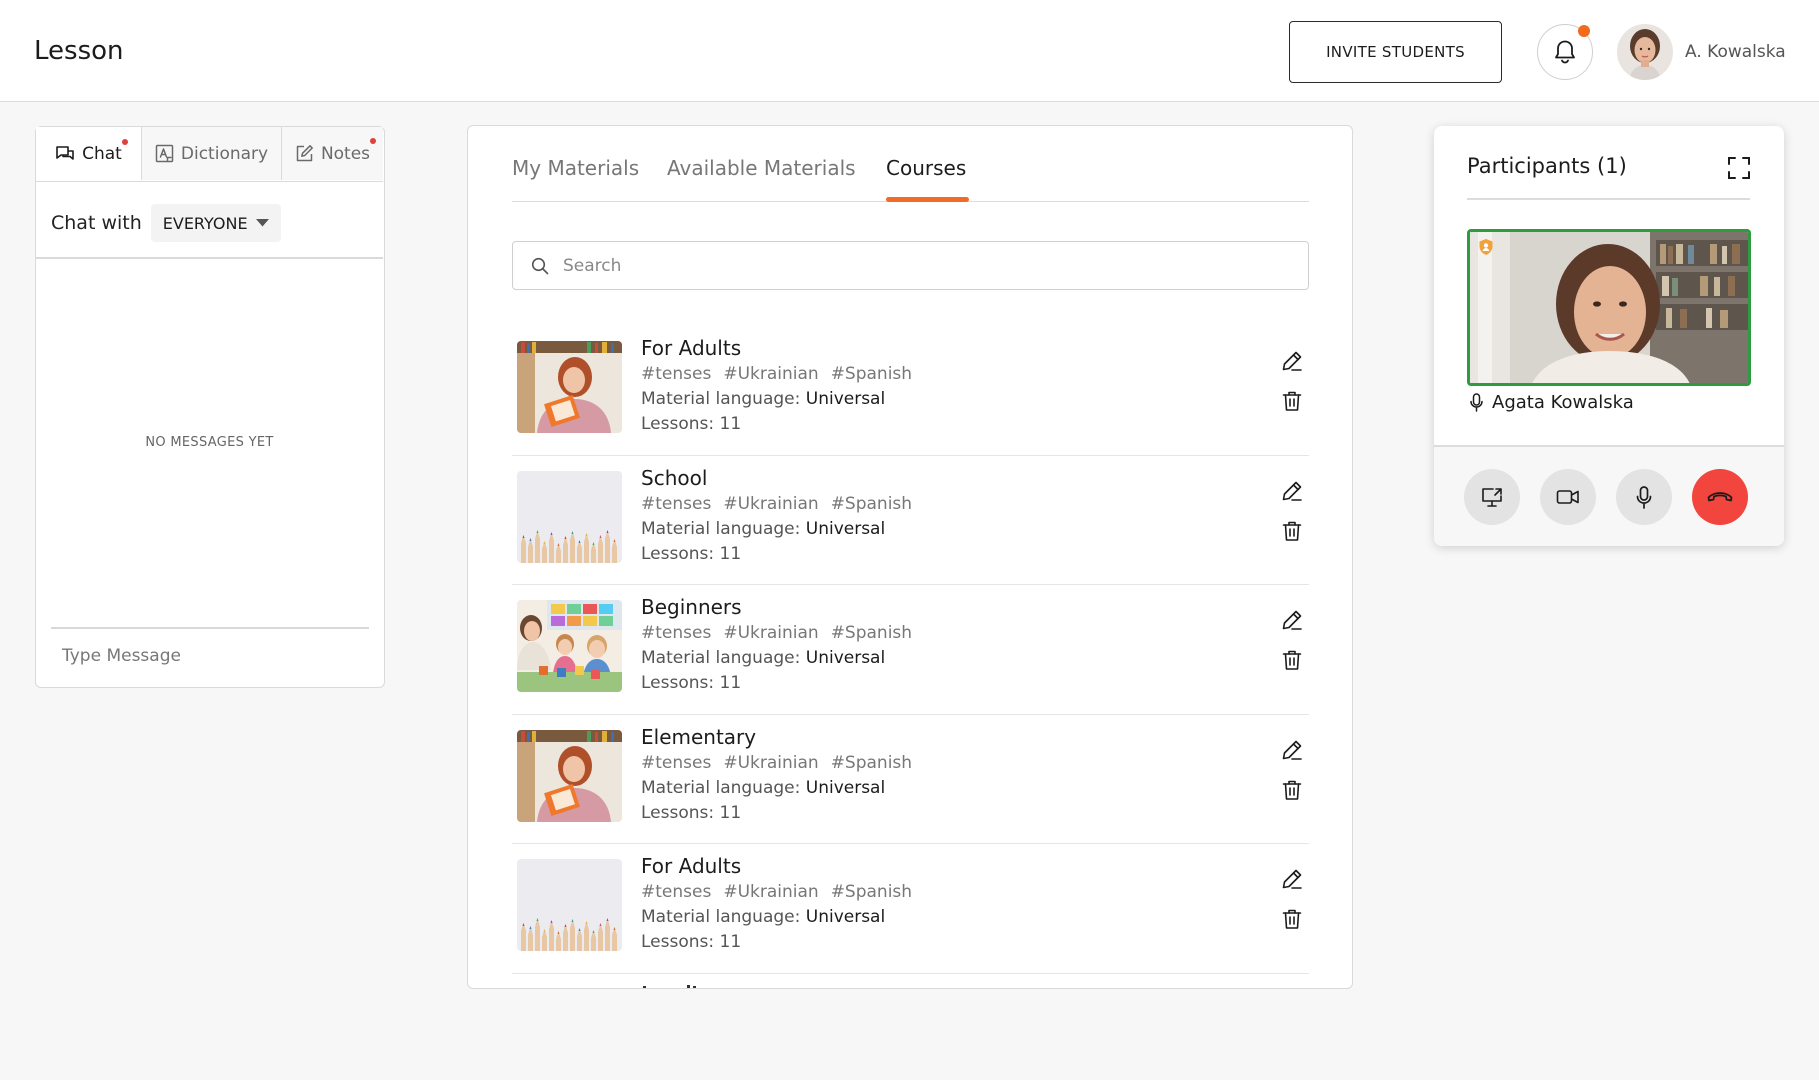  What do you see at coordinates (761, 168) in the screenshot?
I see `tab-available-materials: Available Materials` at bounding box center [761, 168].